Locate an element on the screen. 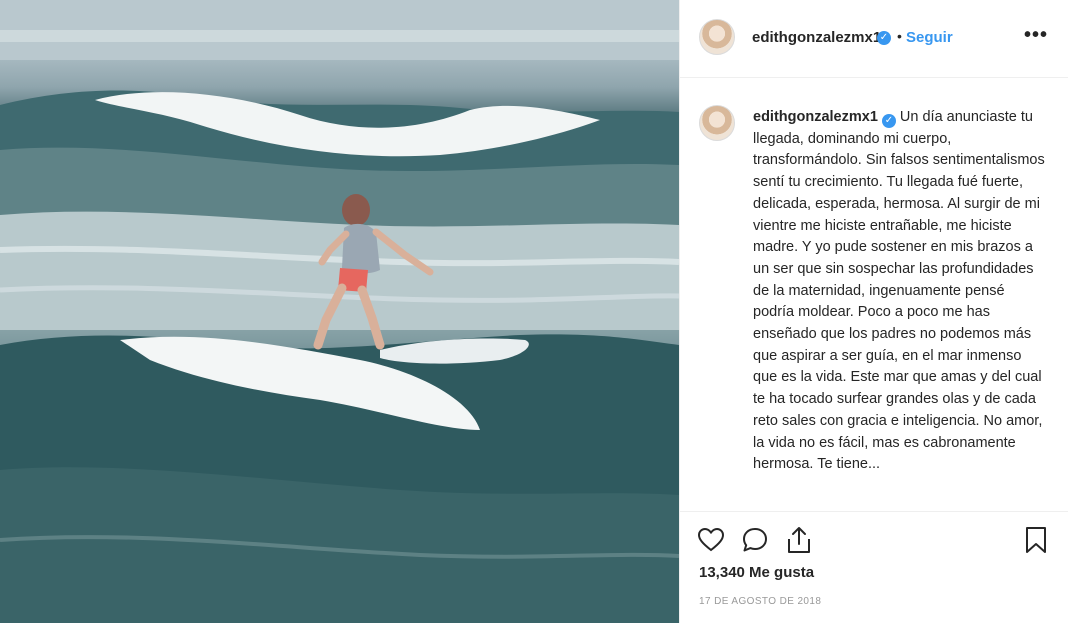  more-options-icon: ••• is located at coordinates (1036, 35).